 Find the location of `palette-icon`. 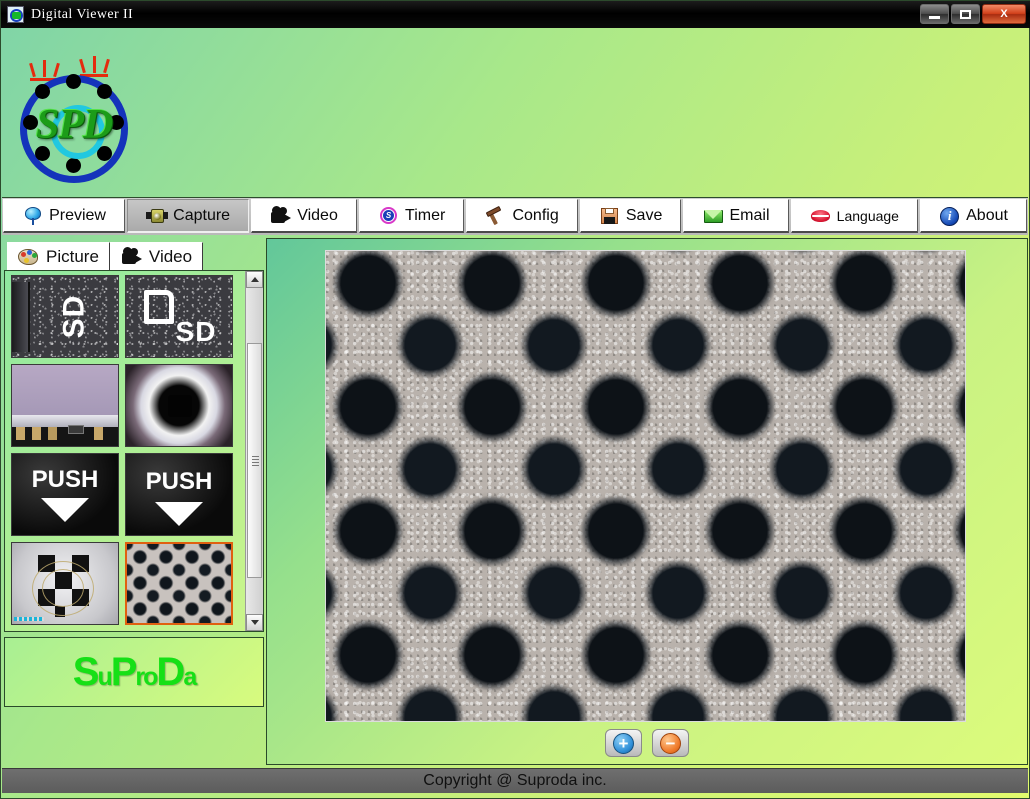

palette-icon is located at coordinates (29, 257).